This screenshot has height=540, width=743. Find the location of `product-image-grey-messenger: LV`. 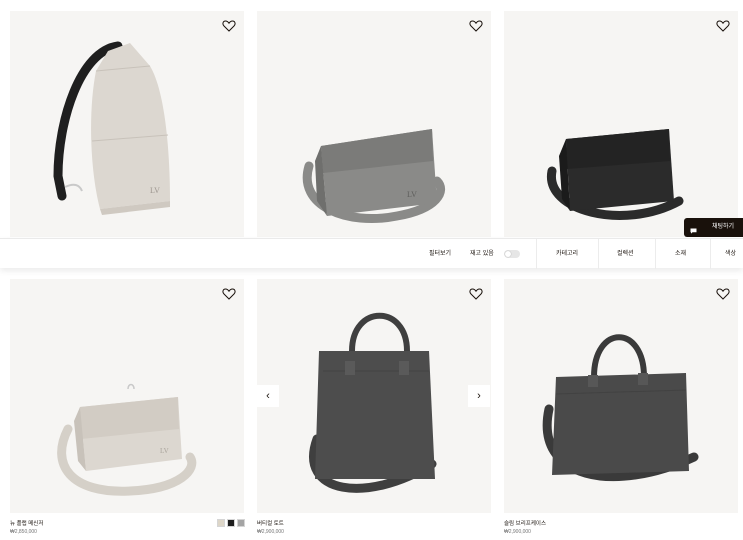

product-image-grey-messenger: LV is located at coordinates (374, 124).